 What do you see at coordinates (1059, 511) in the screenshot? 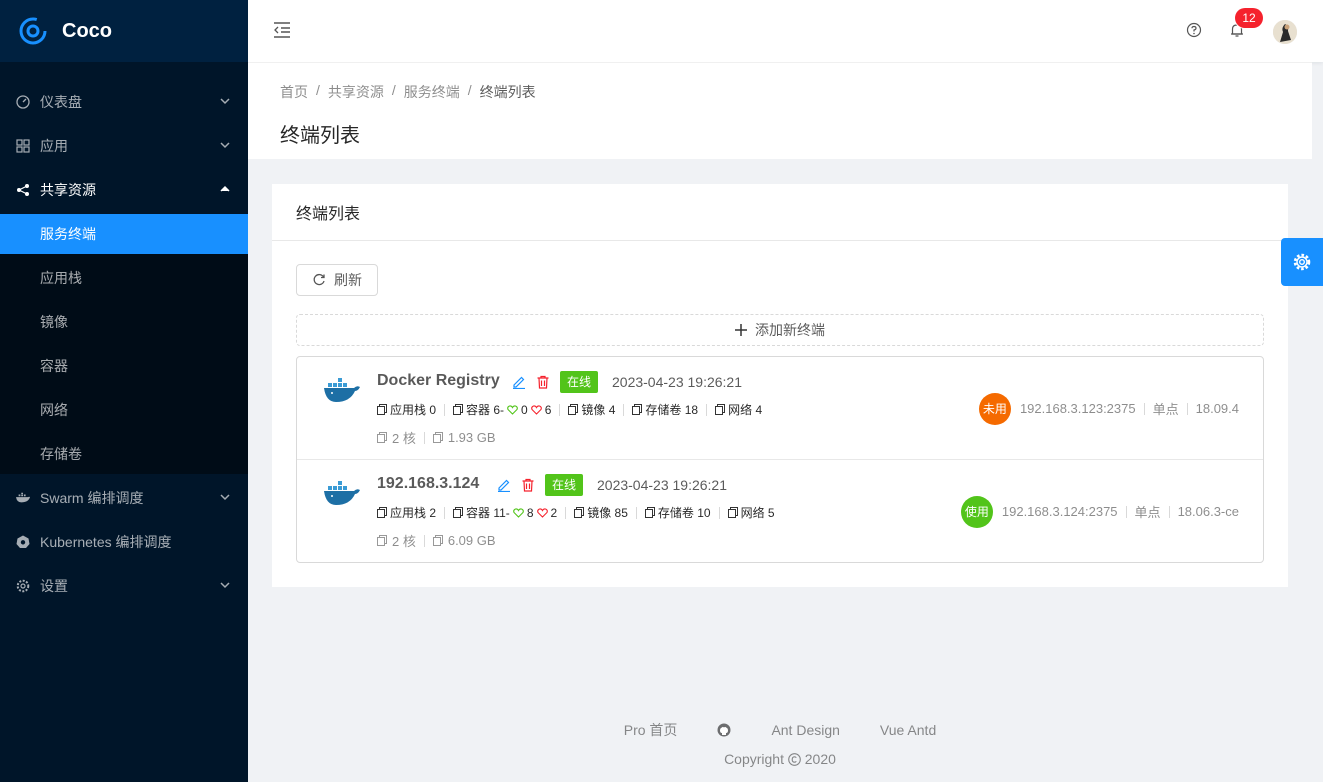
I see `endpoint-address: 192.168.3.124:2375` at bounding box center [1059, 511].